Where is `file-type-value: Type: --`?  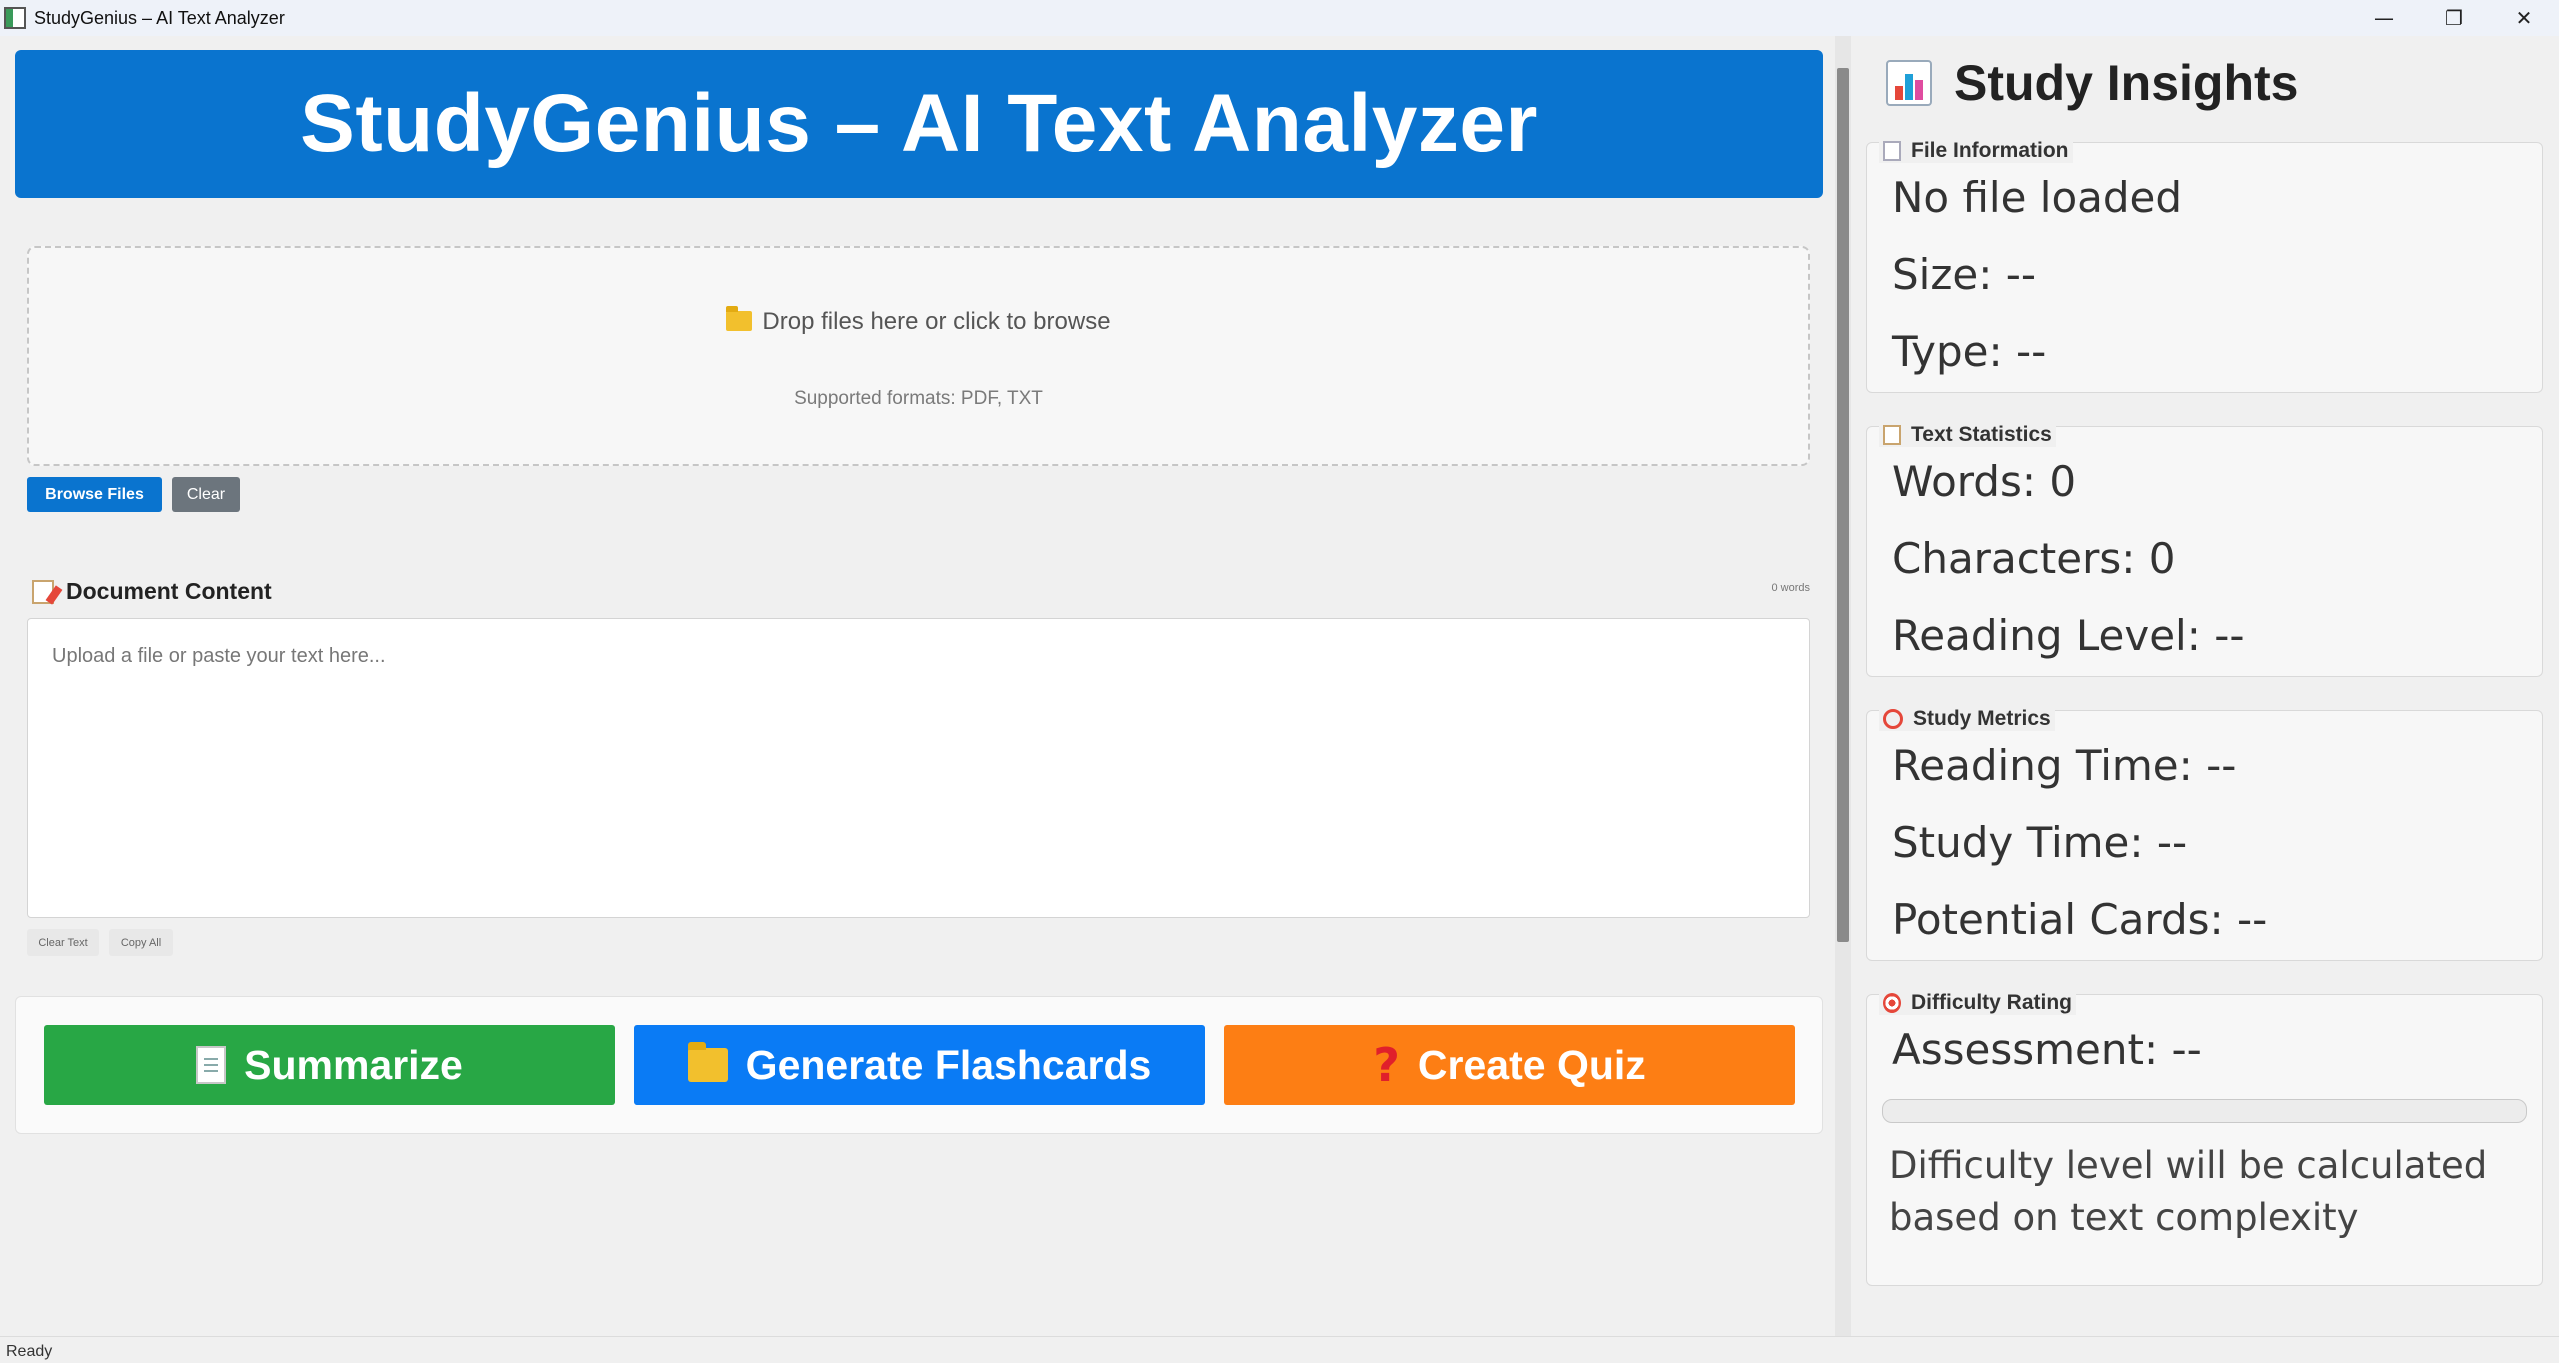
file-type-value: Type: -- is located at coordinates (1969, 351).